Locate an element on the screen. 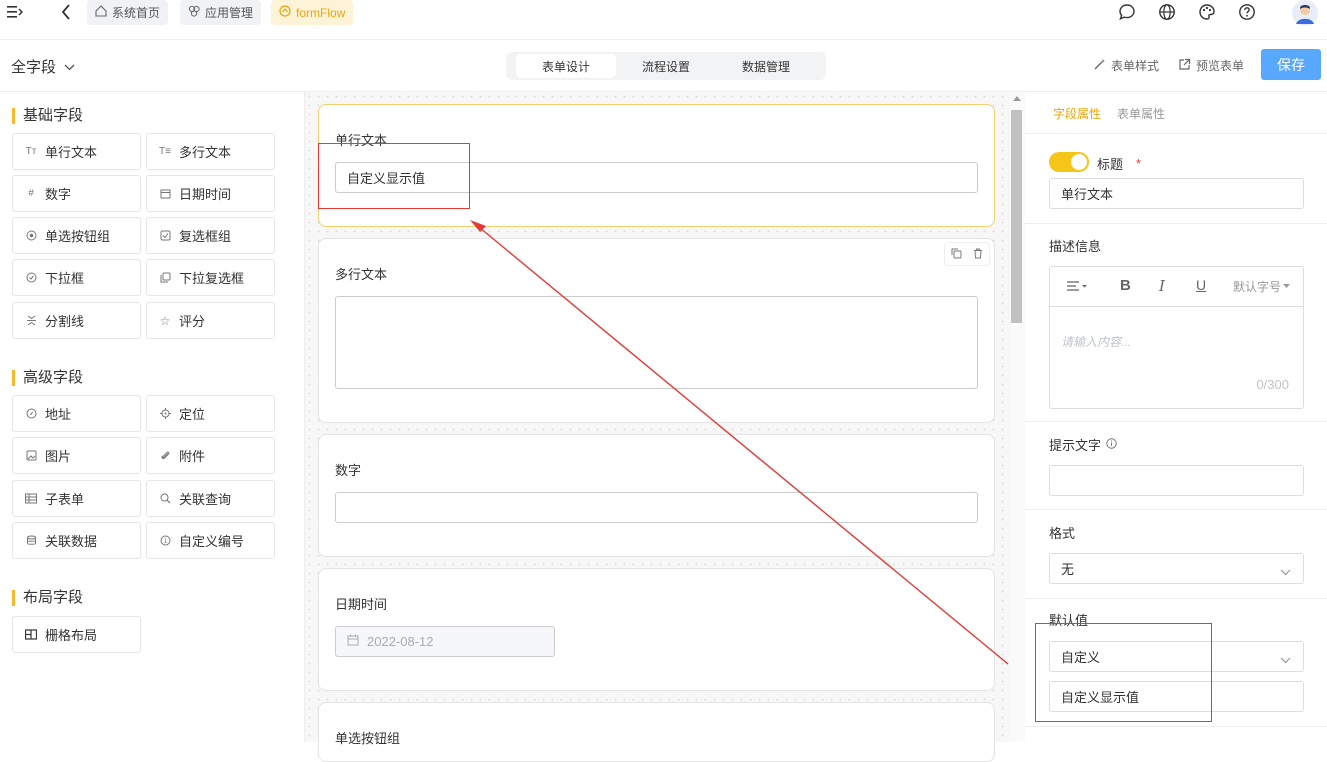 Image resolution: width=1327 pixels, height=762 pixels. field-grid-layout: 栅格布局 is located at coordinates (76, 634).